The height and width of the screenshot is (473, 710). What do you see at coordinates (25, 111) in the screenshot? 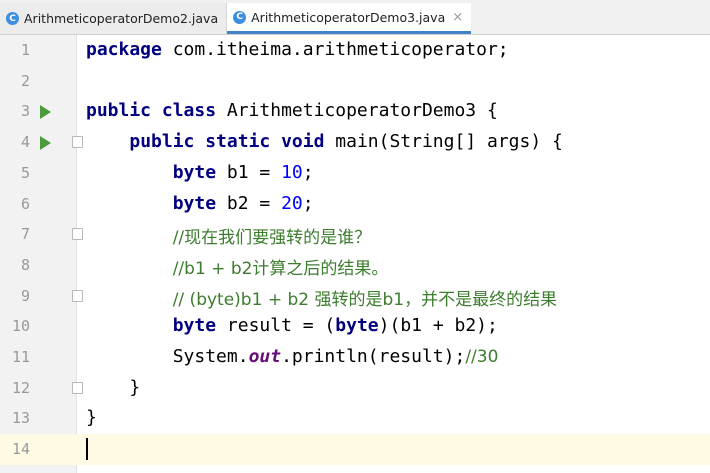
I see `line-number: 3` at bounding box center [25, 111].